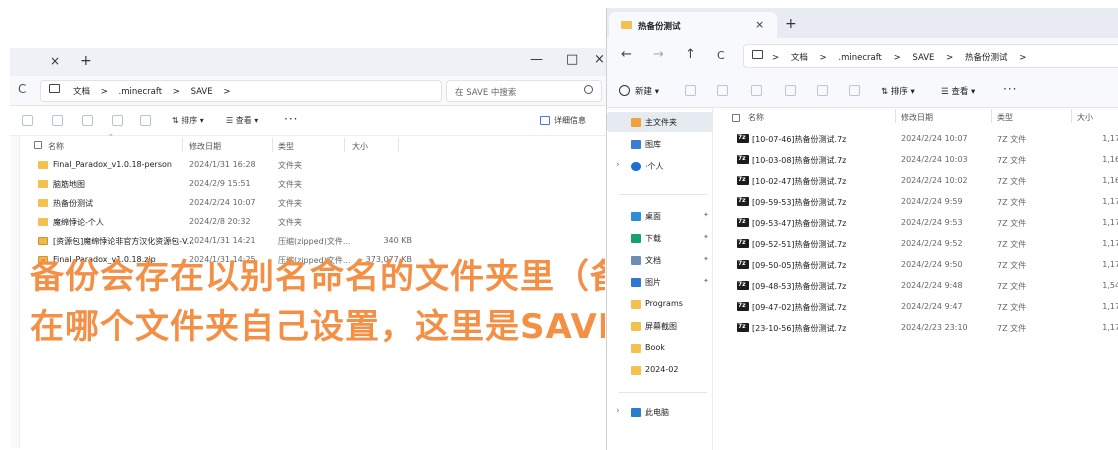 This screenshot has height=450, width=1118. What do you see at coordinates (660, 216) in the screenshot?
I see `sidebar-item-desktop: 桌面 ✦` at bounding box center [660, 216].